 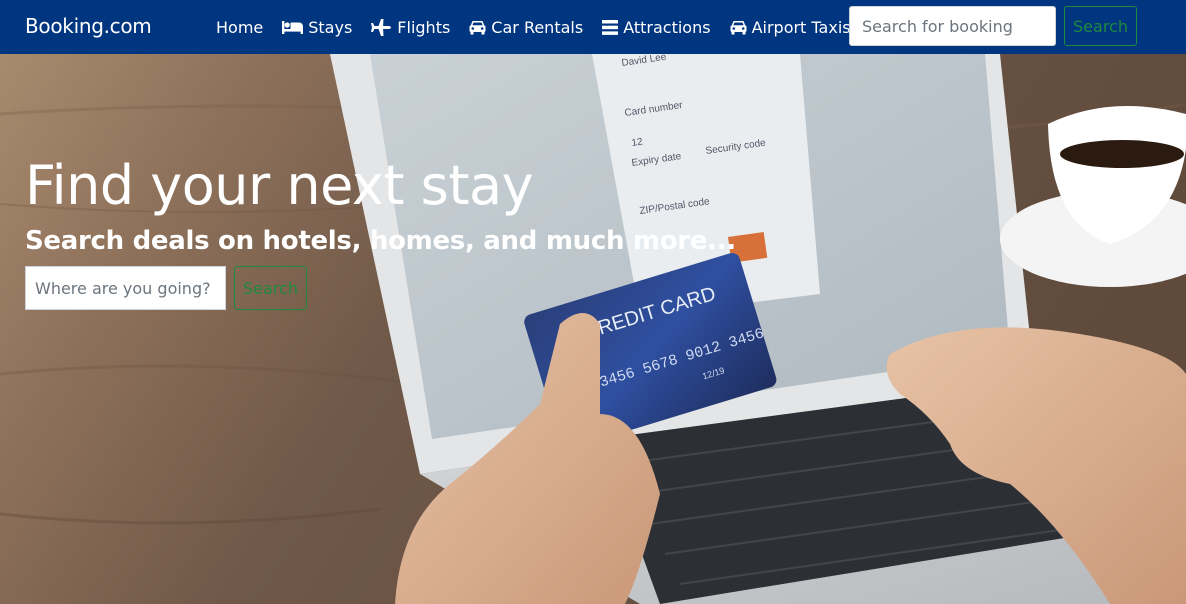 I want to click on nav-flights-label: Flights, so click(x=424, y=27).